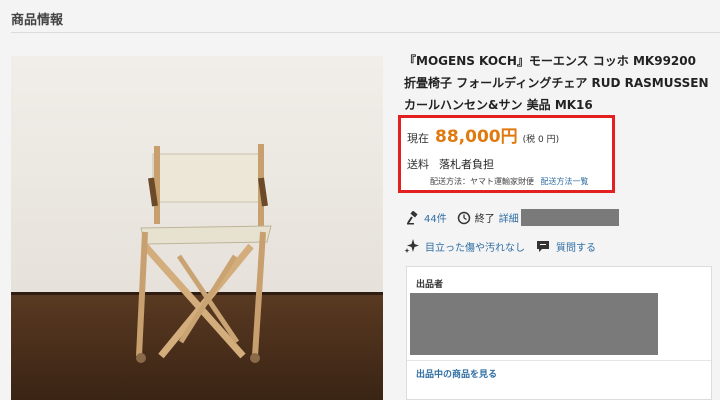 This screenshot has width=720, height=400. What do you see at coordinates (484, 219) in the screenshot?
I see `end-time-label: 終了` at bounding box center [484, 219].